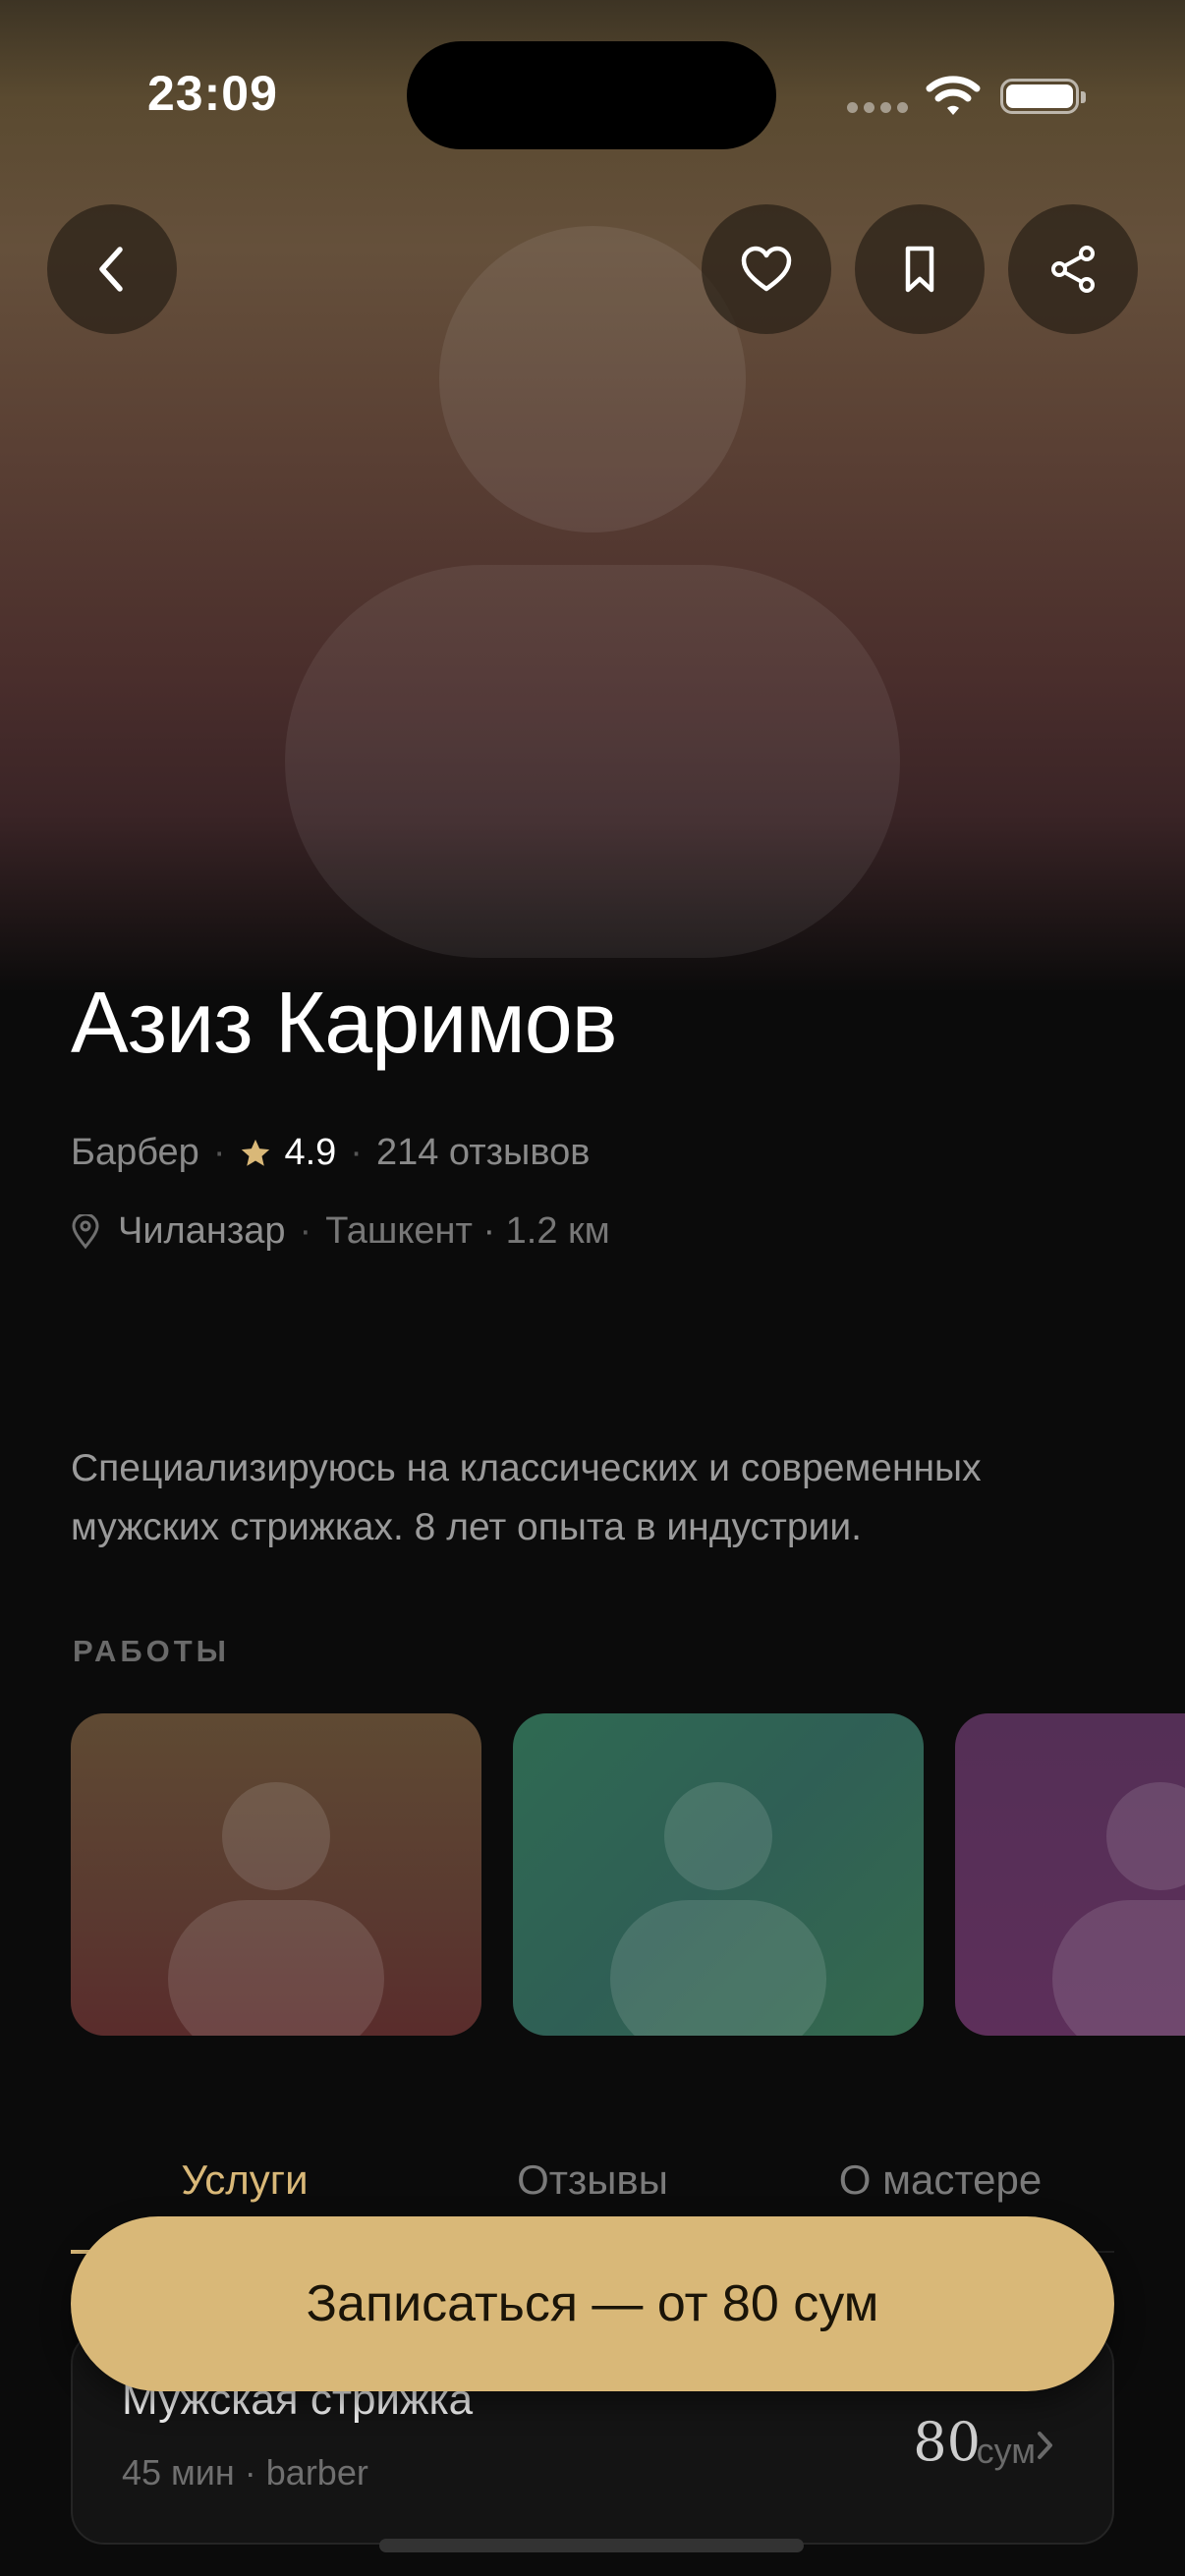  What do you see at coordinates (311, 1152) in the screenshot?
I see `rating-value: 4.9` at bounding box center [311, 1152].